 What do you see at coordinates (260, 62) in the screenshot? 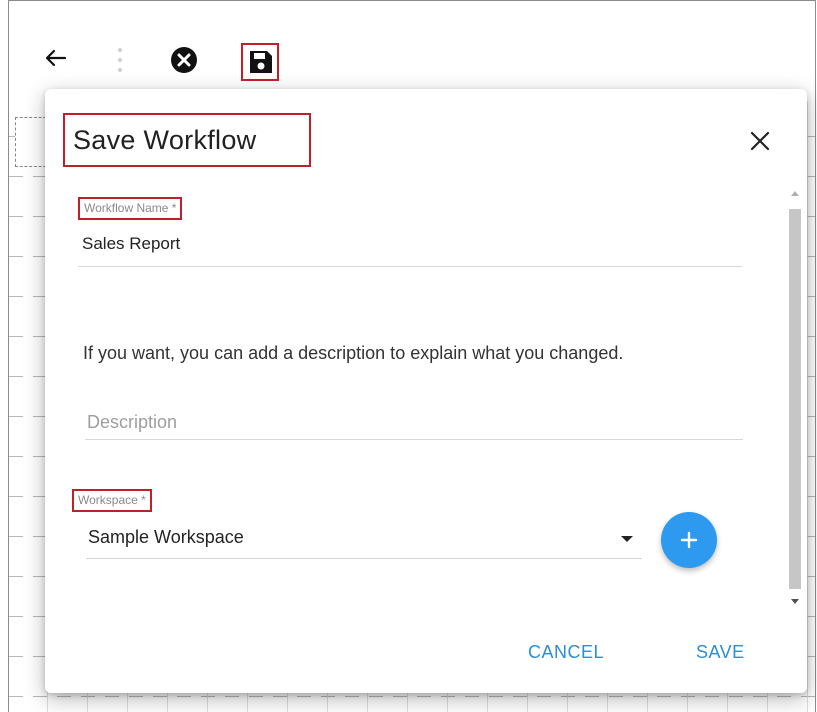
I see `save-floppy-icon` at bounding box center [260, 62].